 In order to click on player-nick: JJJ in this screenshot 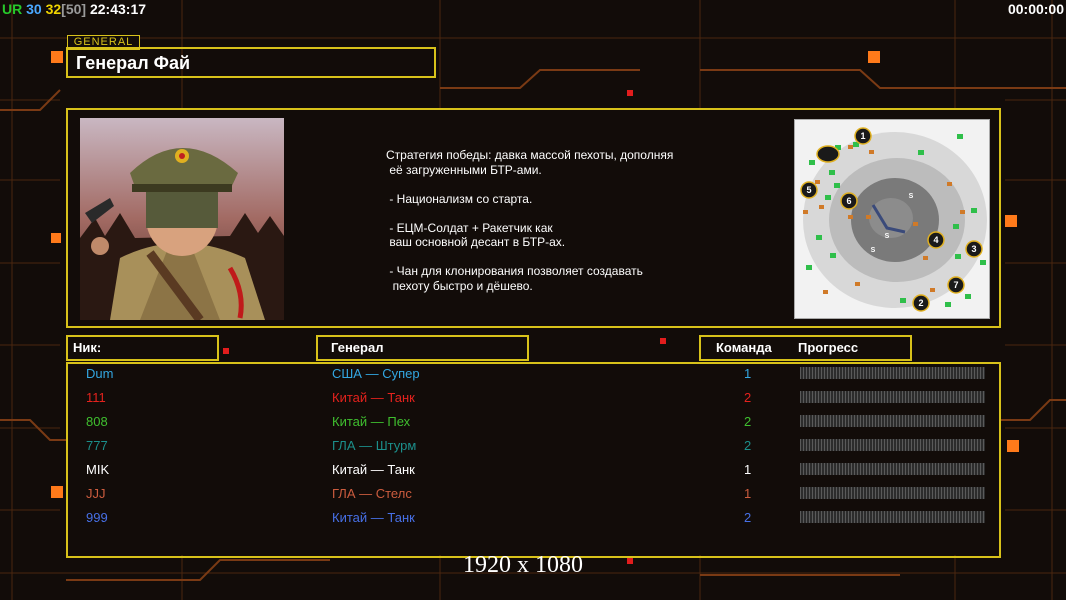, I will do `click(96, 493)`.